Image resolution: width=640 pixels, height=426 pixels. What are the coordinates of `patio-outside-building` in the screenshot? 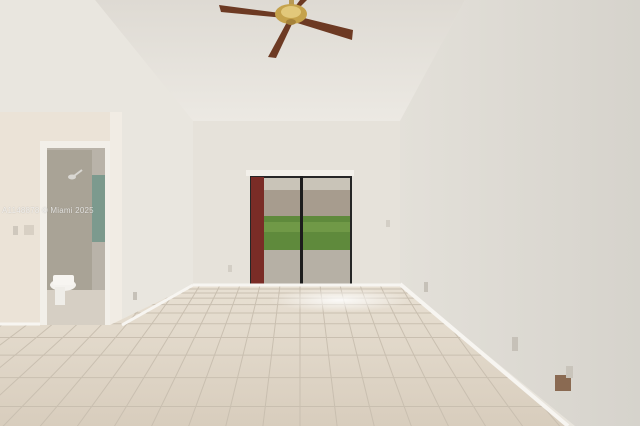 It's located at (307, 204).